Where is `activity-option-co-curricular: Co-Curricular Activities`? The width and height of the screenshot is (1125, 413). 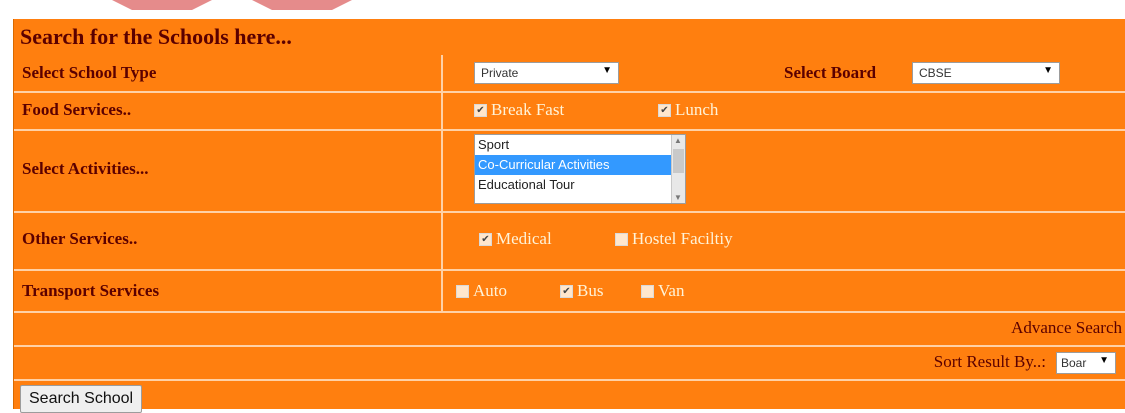
activity-option-co-curricular: Co-Curricular Activities is located at coordinates (580, 165).